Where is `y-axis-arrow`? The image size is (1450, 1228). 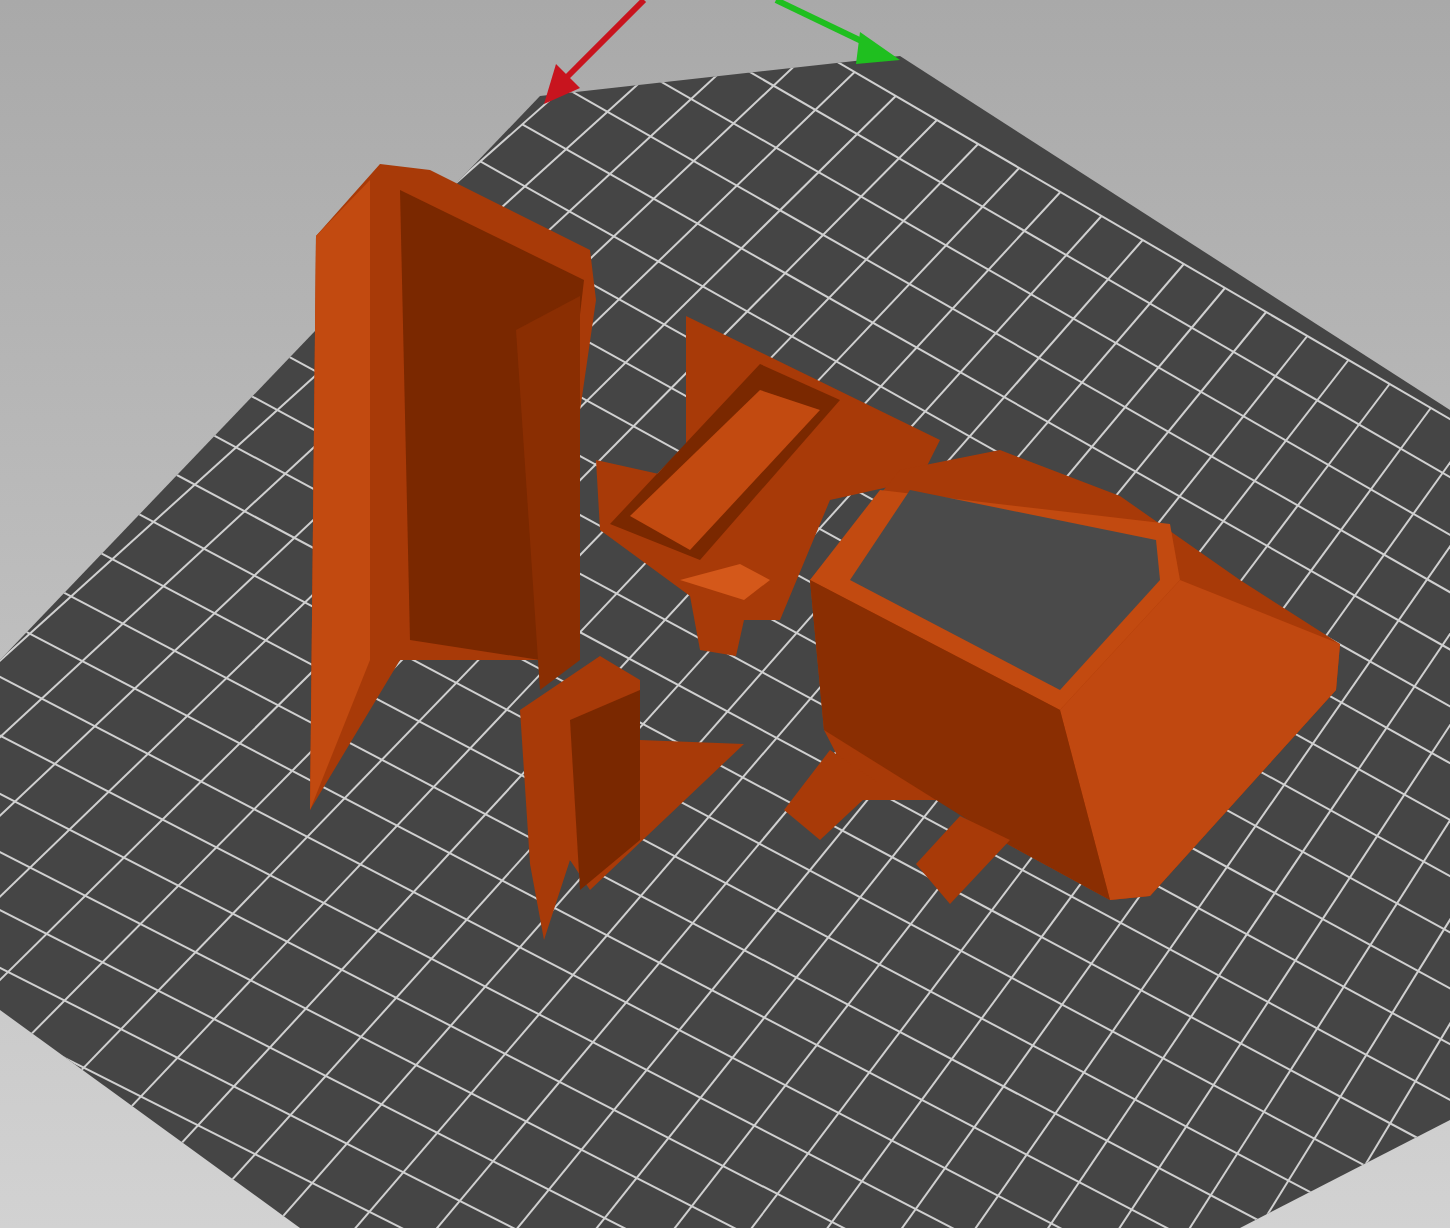
y-axis-arrow is located at coordinates (837, 32).